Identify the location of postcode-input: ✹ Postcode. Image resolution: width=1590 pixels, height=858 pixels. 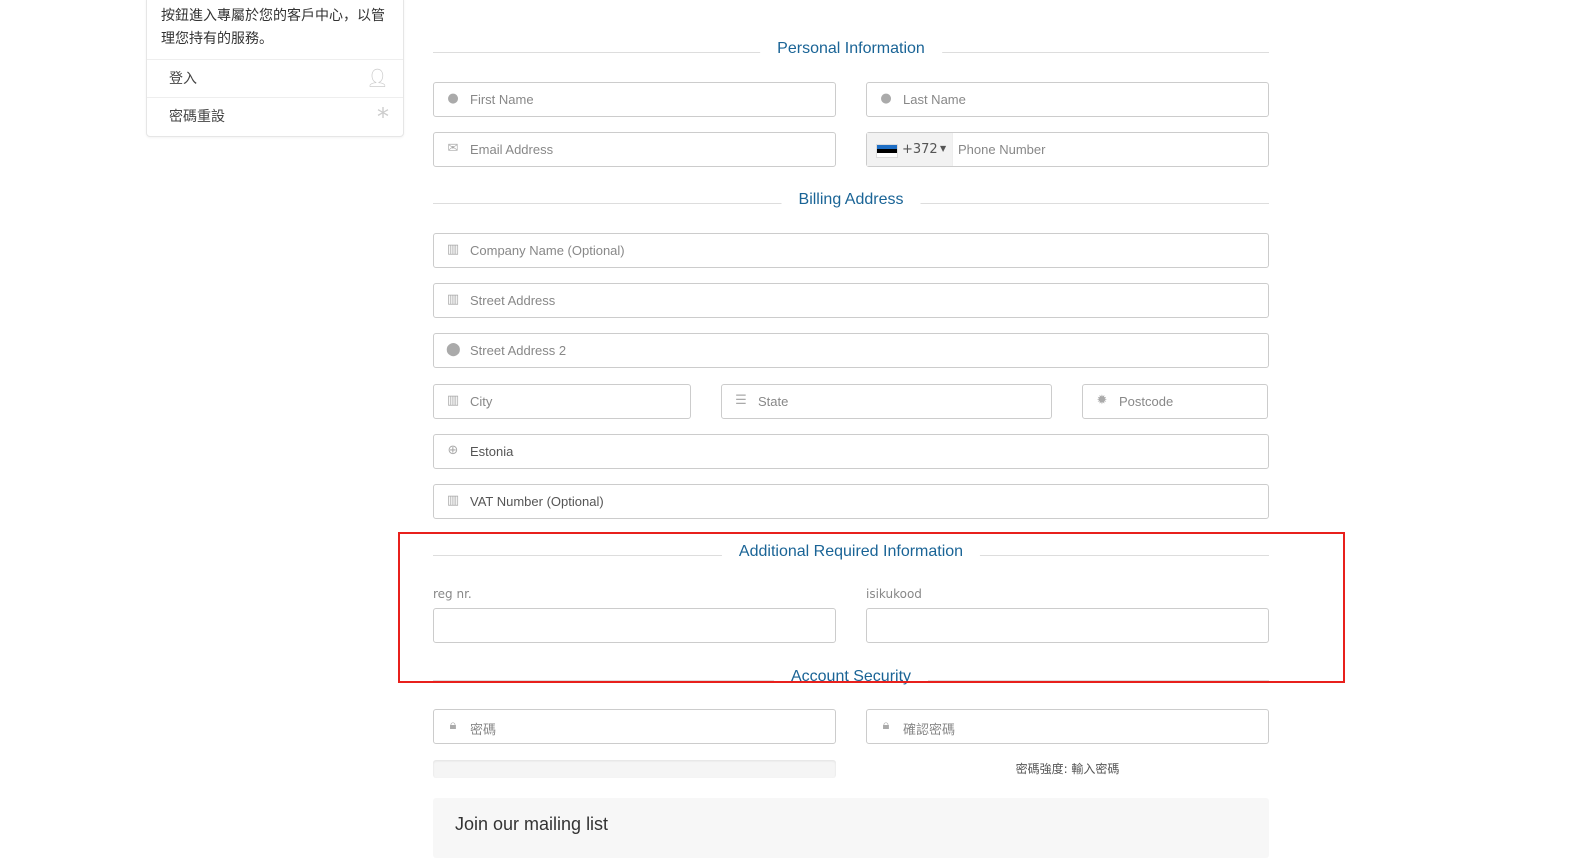
(1175, 401).